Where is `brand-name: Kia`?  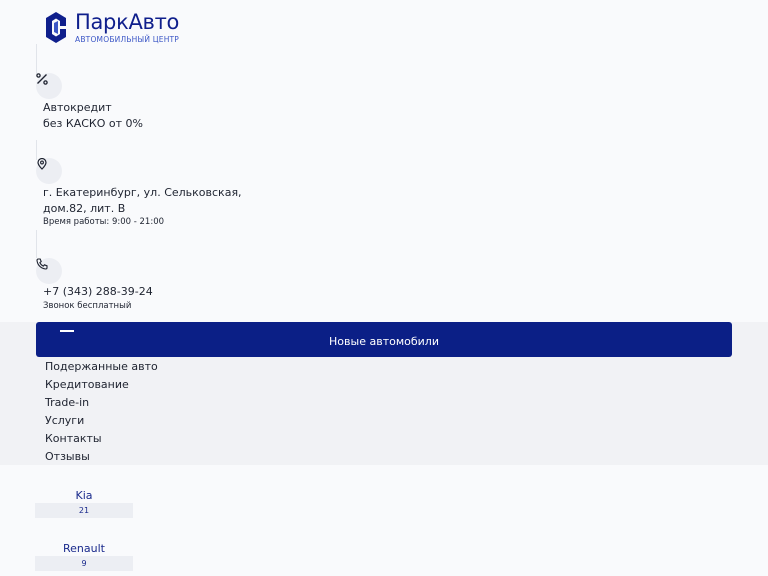 brand-name: Kia is located at coordinates (84, 495).